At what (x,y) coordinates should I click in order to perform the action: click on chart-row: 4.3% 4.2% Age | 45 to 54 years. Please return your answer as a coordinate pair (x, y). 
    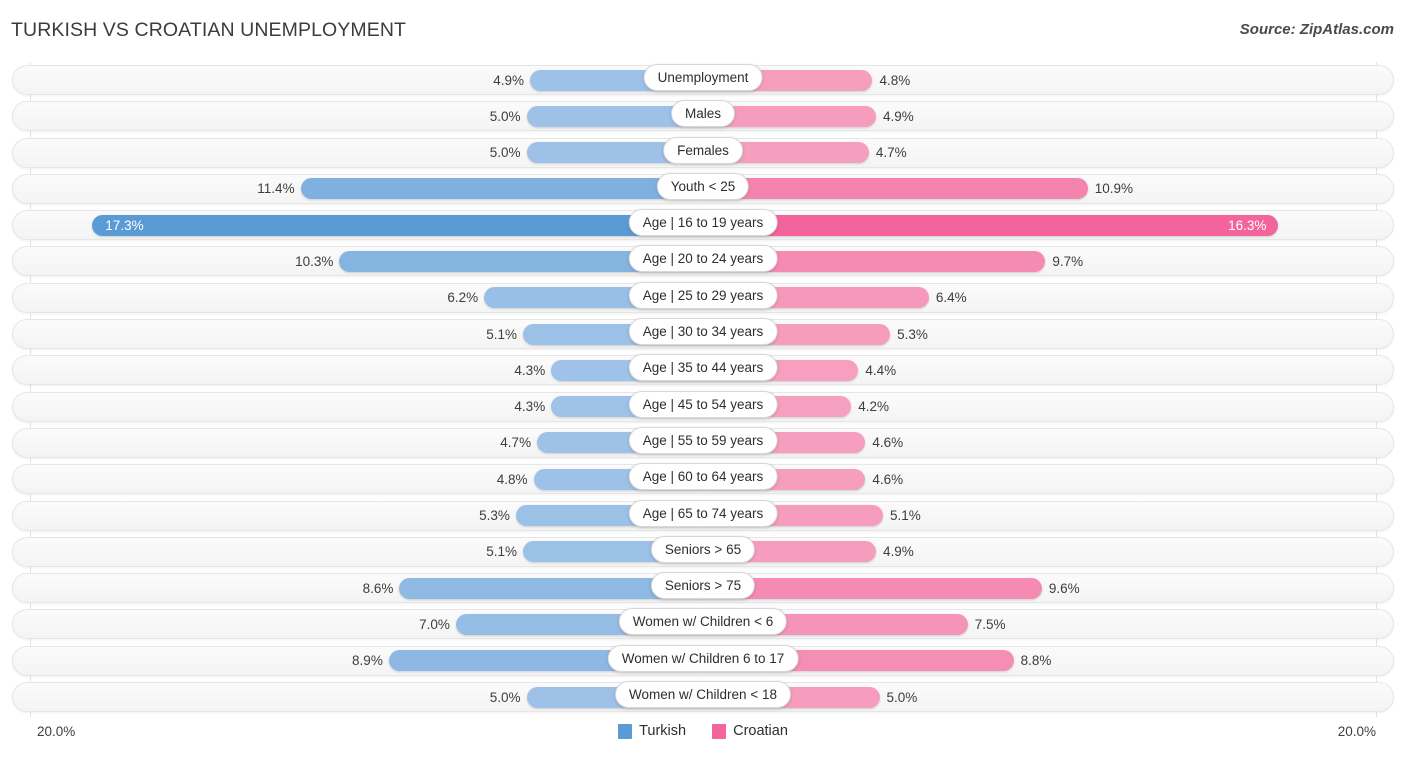
    Looking at the image, I should click on (703, 407).